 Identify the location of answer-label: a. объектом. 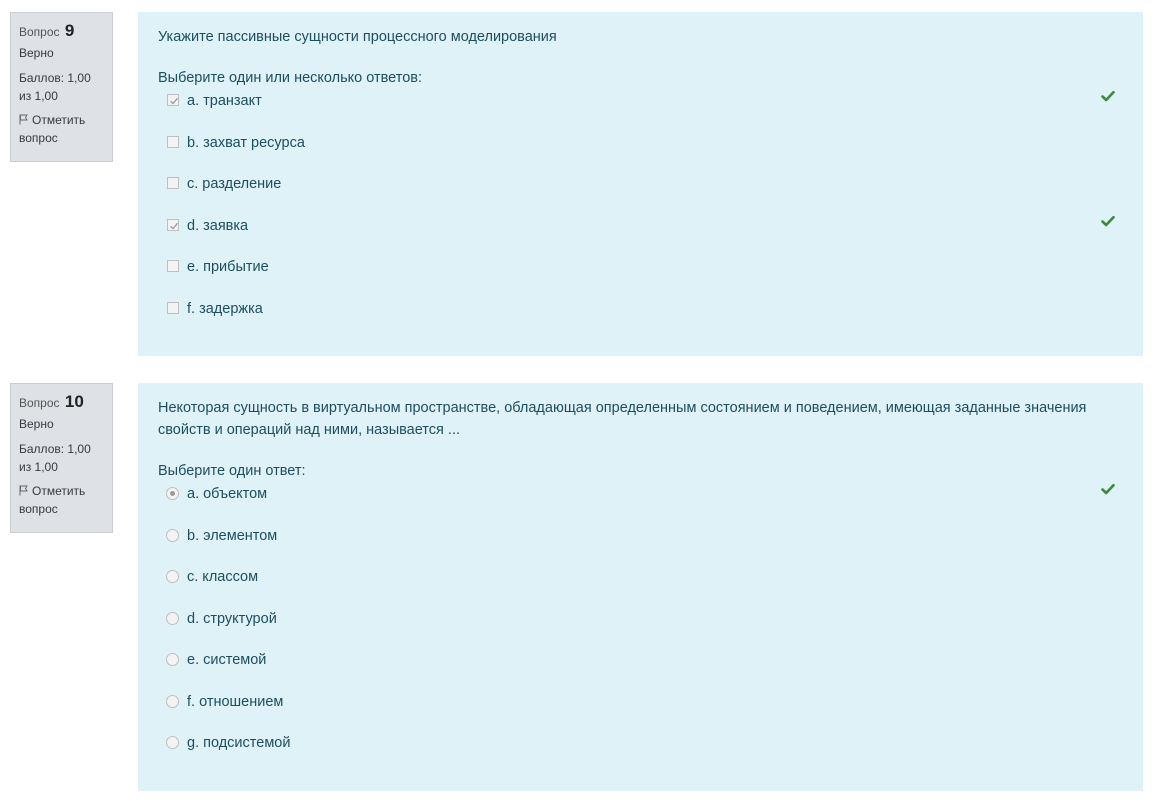
(227, 494).